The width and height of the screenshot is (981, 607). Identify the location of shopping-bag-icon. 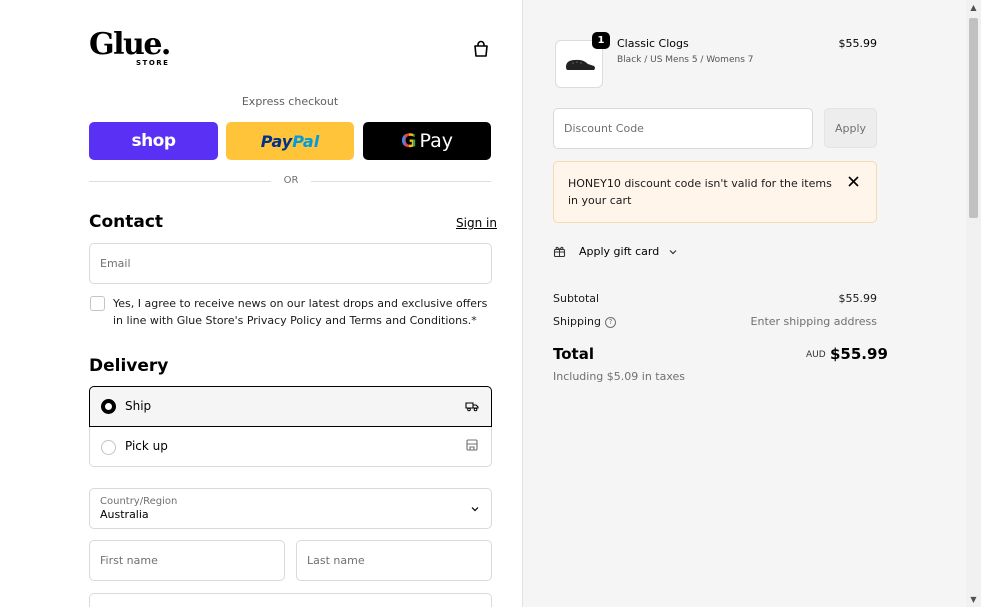
(481, 49).